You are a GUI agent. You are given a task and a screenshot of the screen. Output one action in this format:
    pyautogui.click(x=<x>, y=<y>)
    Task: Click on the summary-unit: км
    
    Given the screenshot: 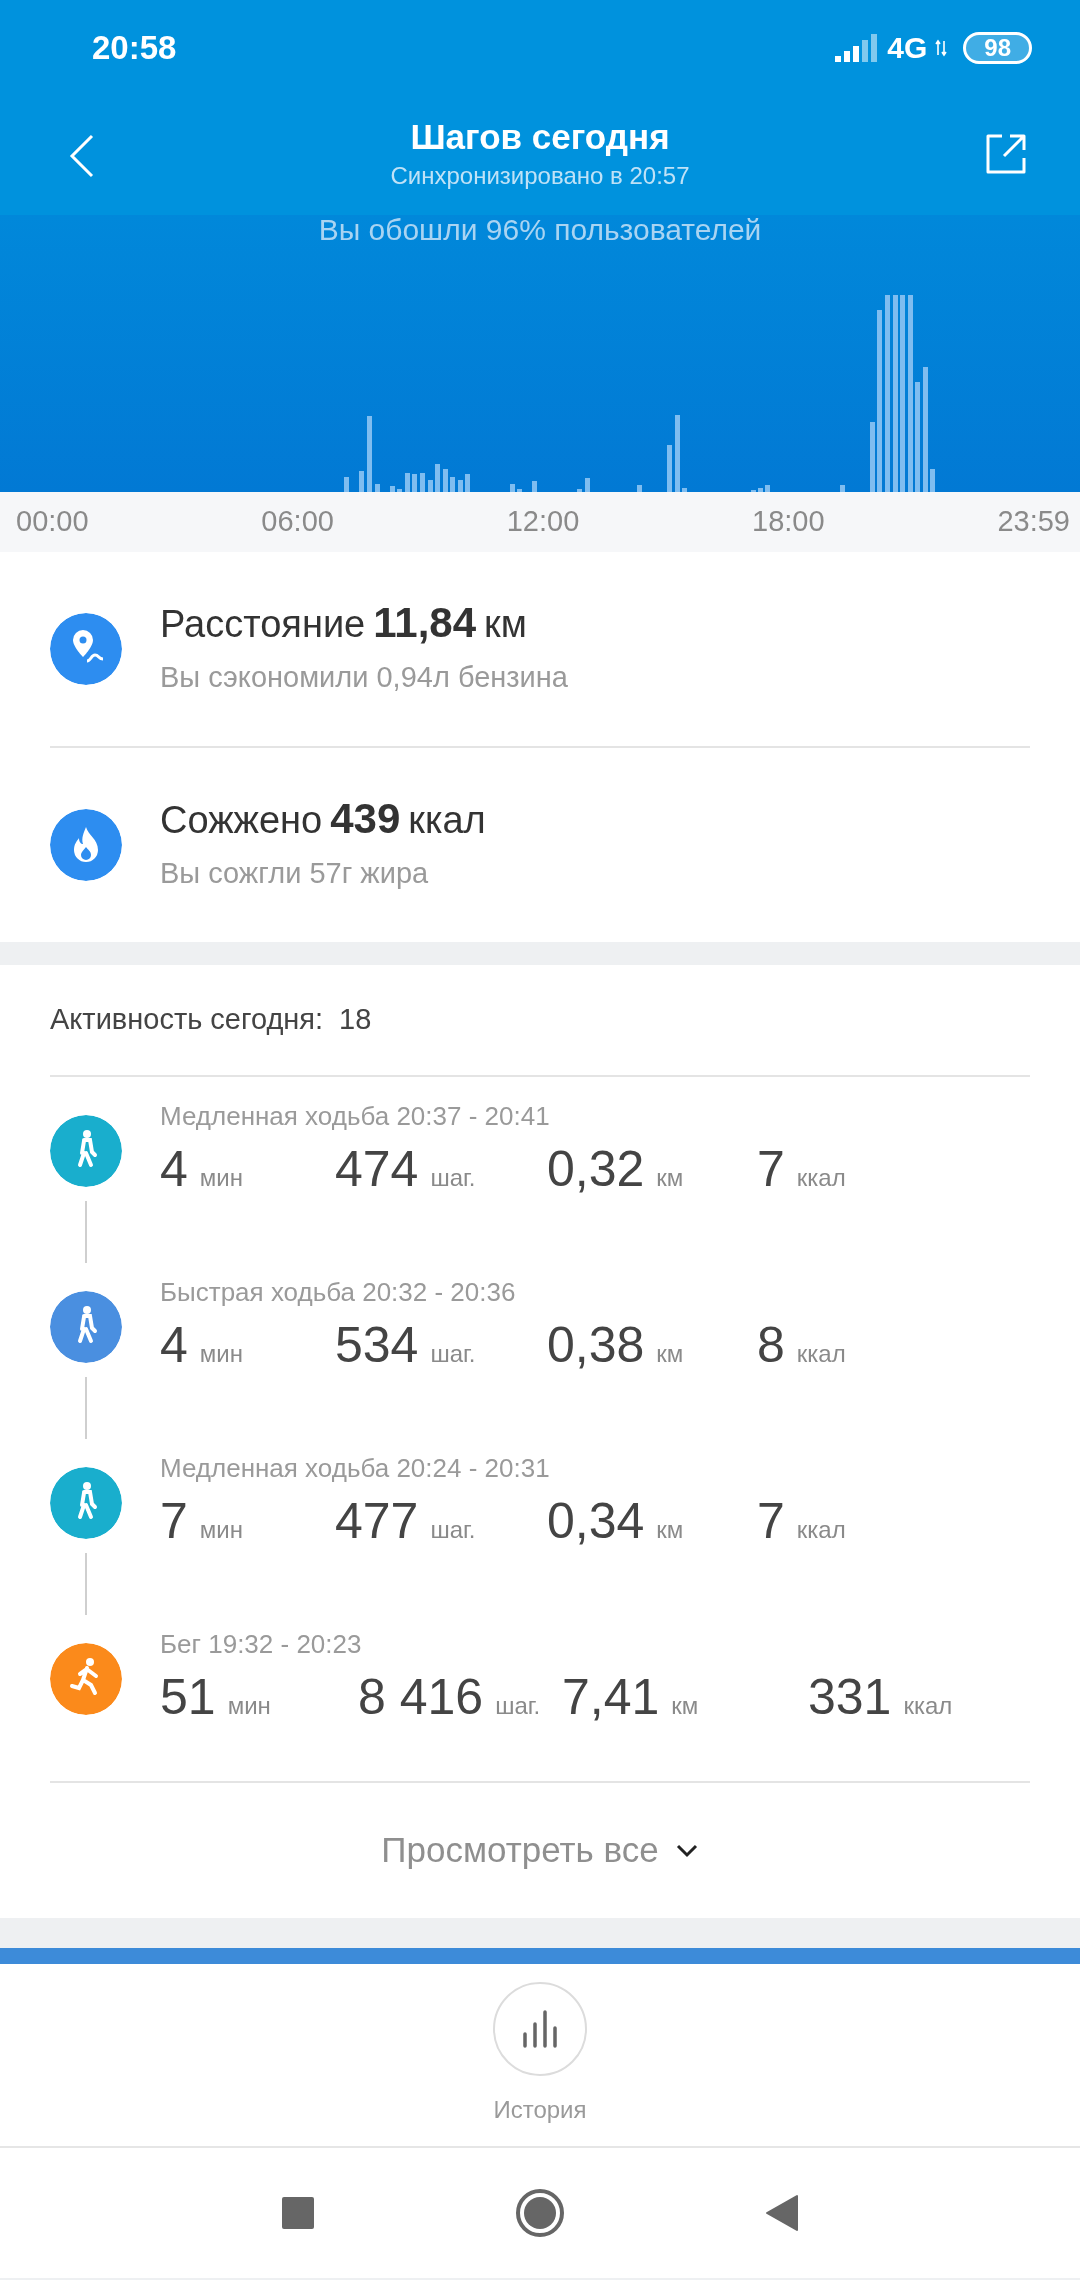 What is the action you would take?
    pyautogui.click(x=505, y=625)
    